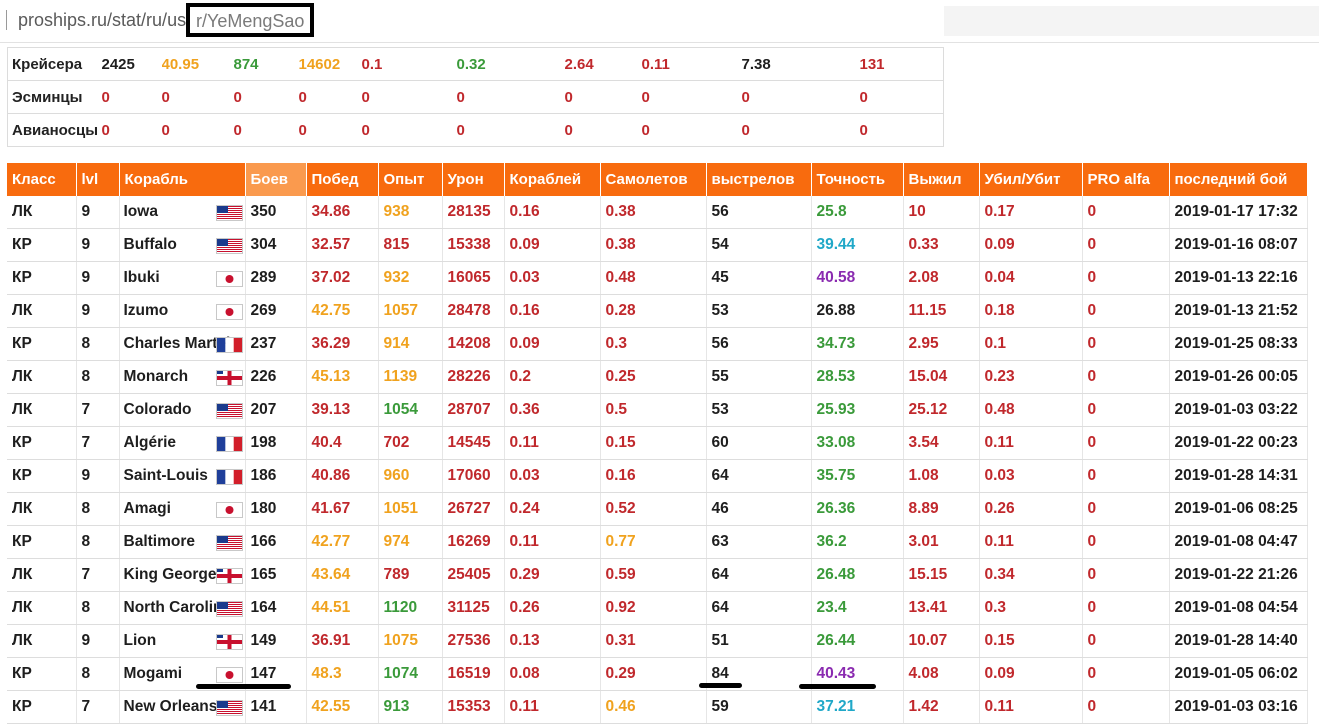 This screenshot has width=1319, height=728. I want to click on battles-cell: 149, so click(276, 641).